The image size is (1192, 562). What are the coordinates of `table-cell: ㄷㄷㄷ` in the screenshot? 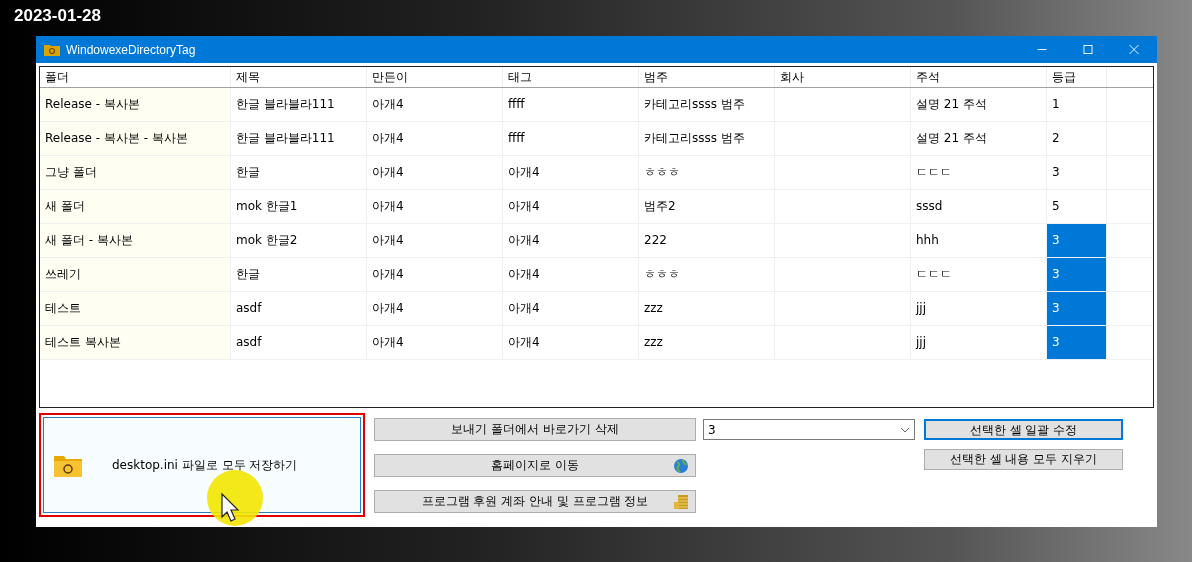 It's located at (979, 172).